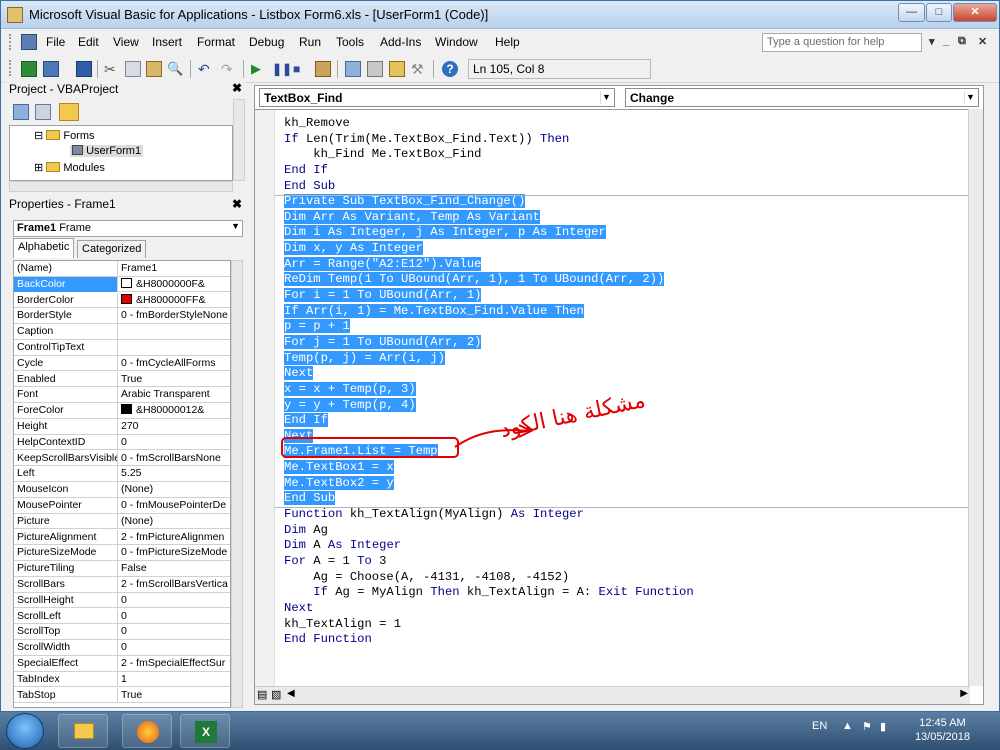  I want to click on code-line: Dim Arr As Variant, Temp As Variant, so click(489, 217).